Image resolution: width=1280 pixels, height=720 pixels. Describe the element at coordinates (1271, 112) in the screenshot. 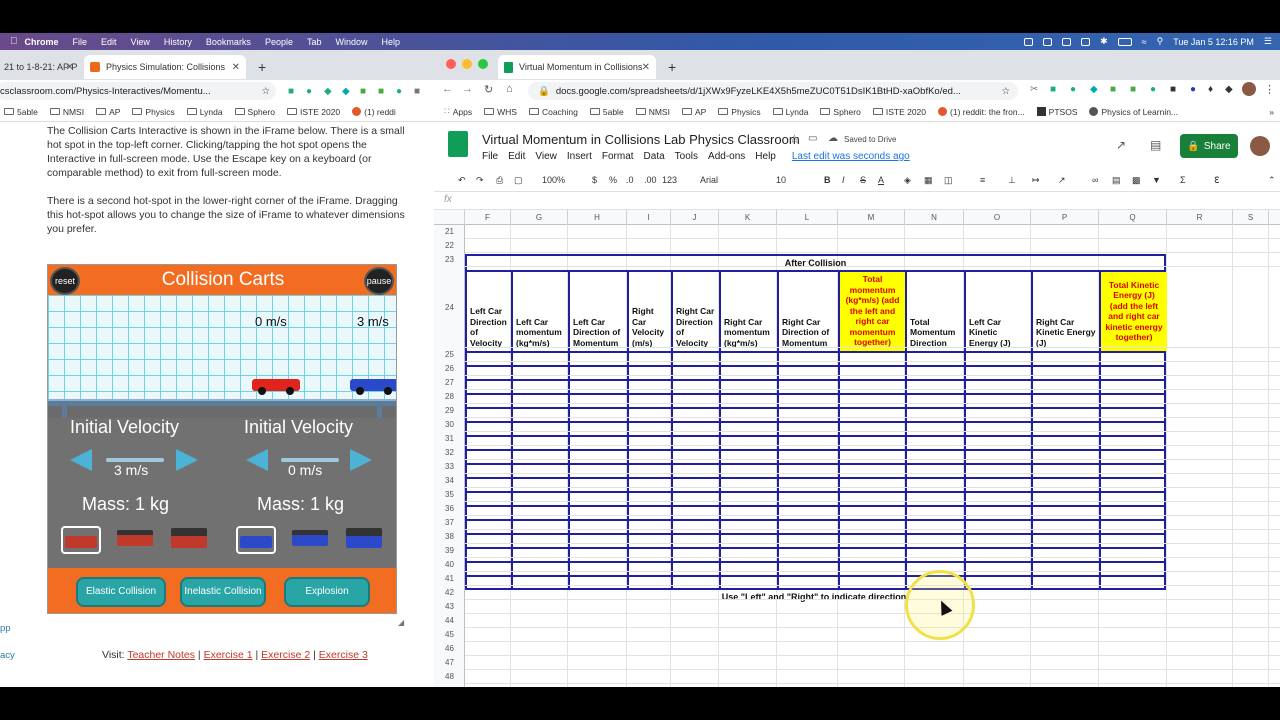

I see `chevron-right-icon: »` at that location.